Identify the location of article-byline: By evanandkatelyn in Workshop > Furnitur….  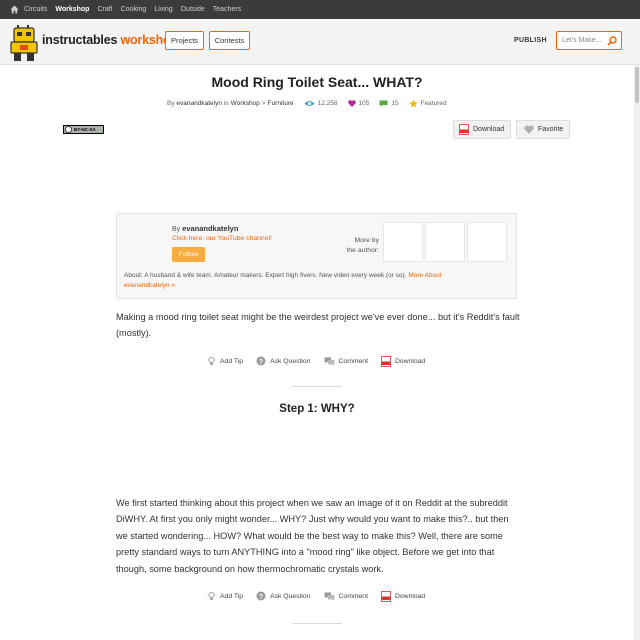
(307, 103).